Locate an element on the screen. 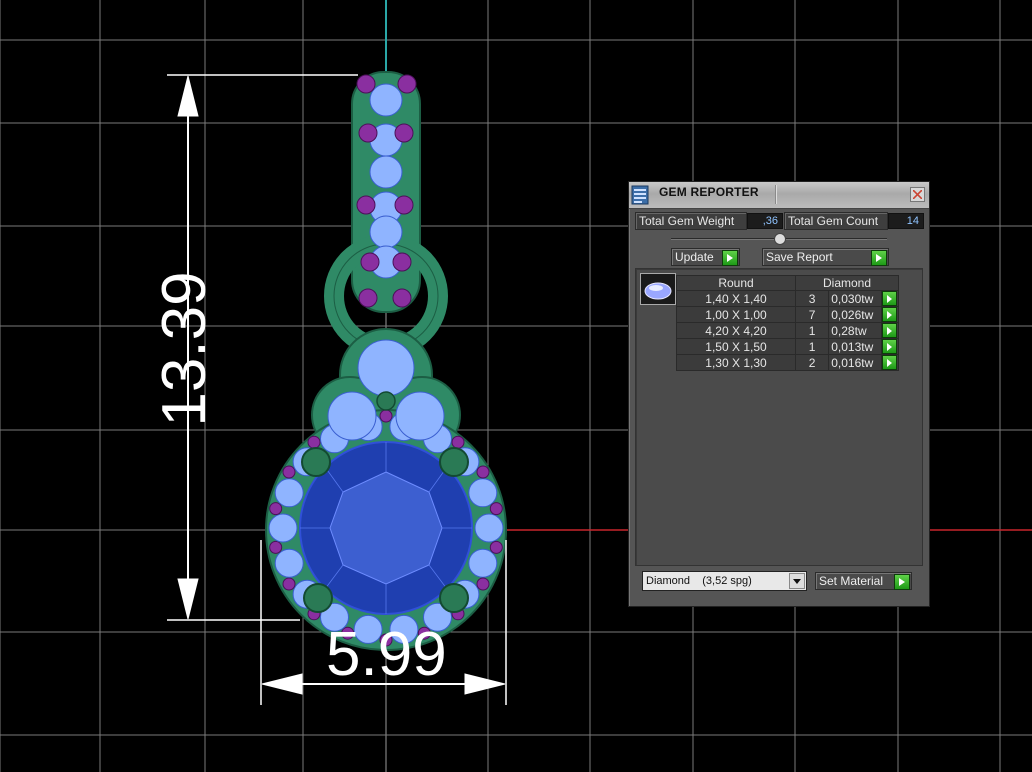 This screenshot has width=1032, height=772. panel-titlebar: GEM REPORTER is located at coordinates (779, 195).